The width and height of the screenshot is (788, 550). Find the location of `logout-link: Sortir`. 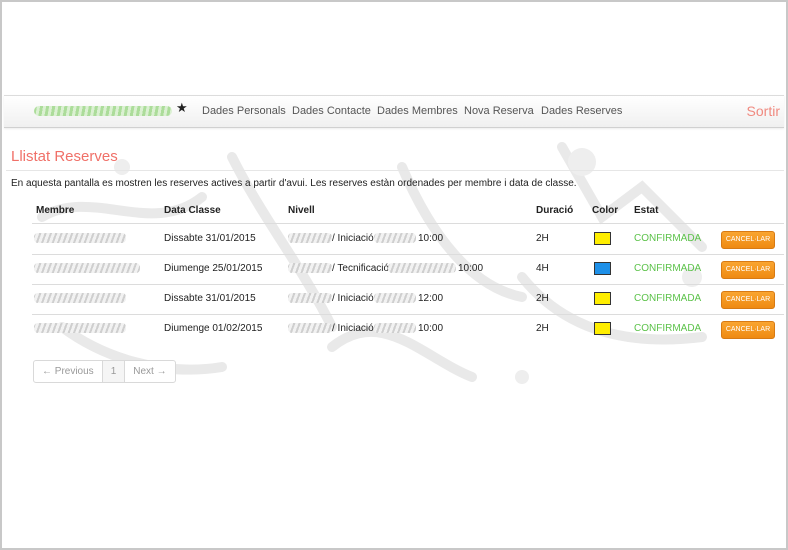

logout-link: Sortir is located at coordinates (763, 111).